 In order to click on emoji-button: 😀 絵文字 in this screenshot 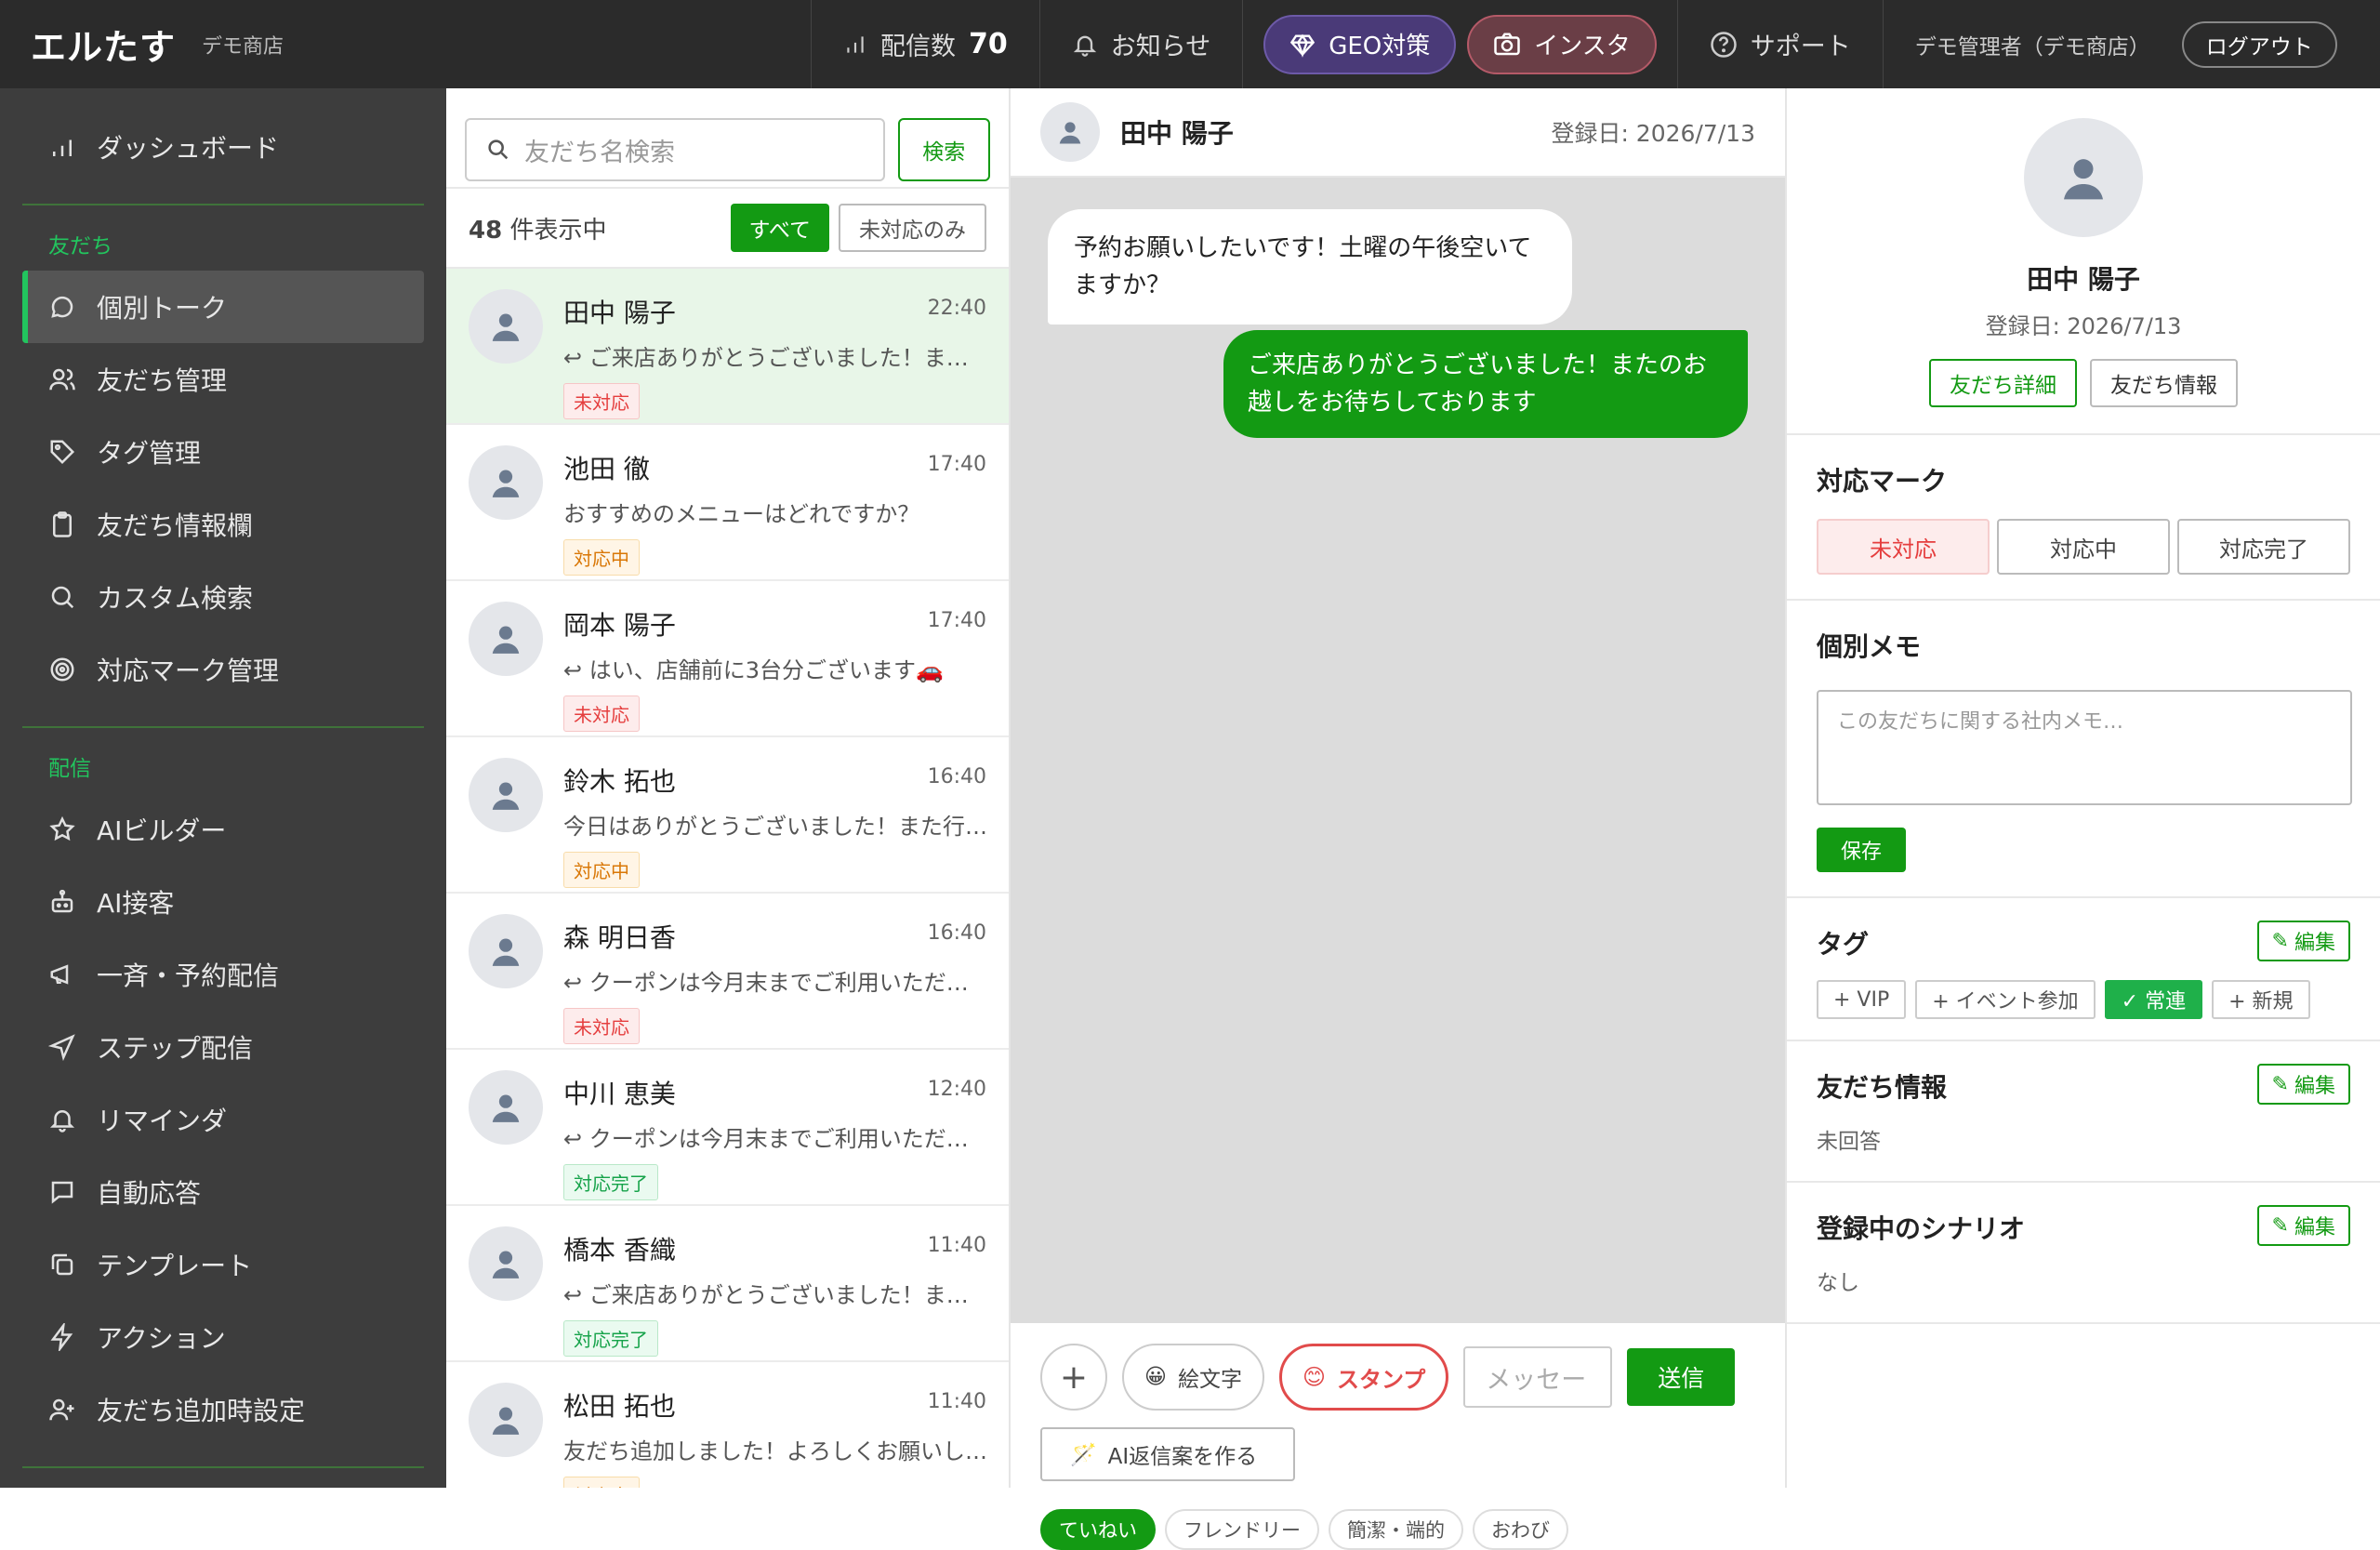, I will do `click(1193, 1377)`.